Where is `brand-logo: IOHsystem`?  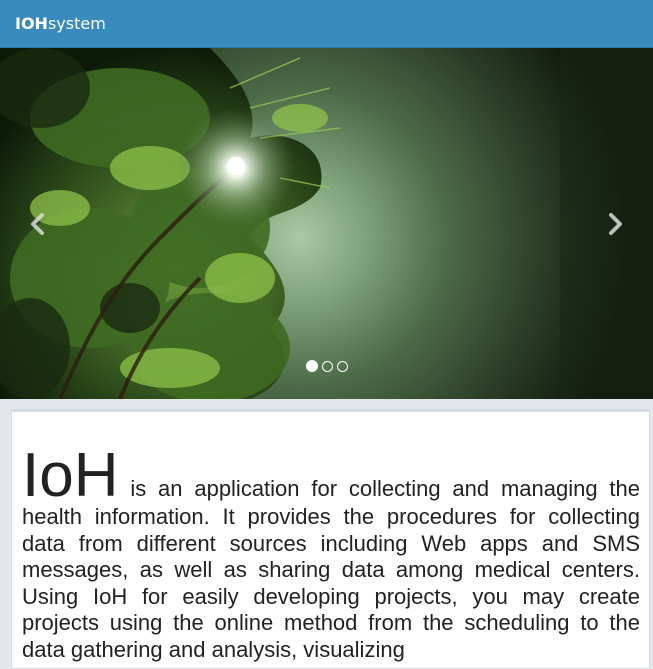 brand-logo: IOHsystem is located at coordinates (60, 24).